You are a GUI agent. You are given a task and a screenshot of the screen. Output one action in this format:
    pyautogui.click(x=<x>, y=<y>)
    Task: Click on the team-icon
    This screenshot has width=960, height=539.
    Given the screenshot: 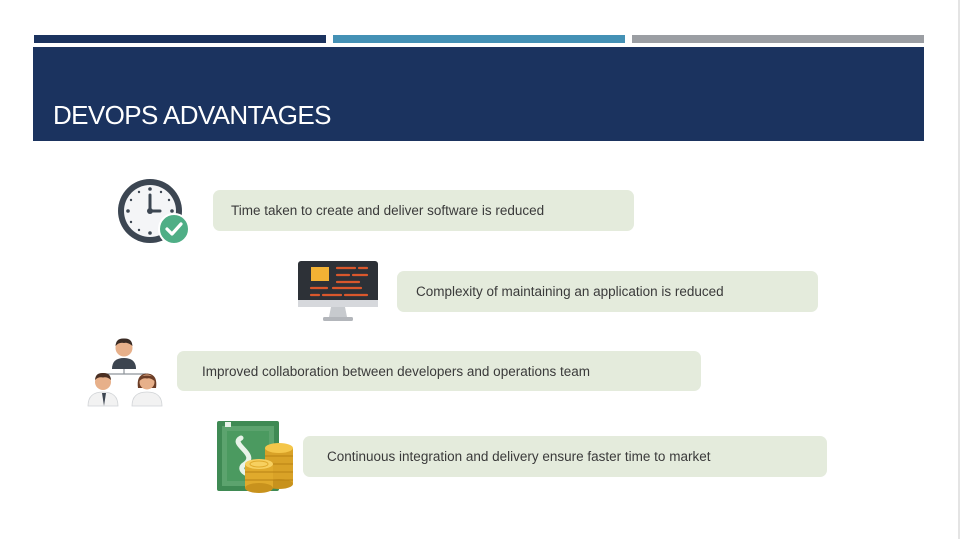 What is the action you would take?
    pyautogui.click(x=125, y=372)
    